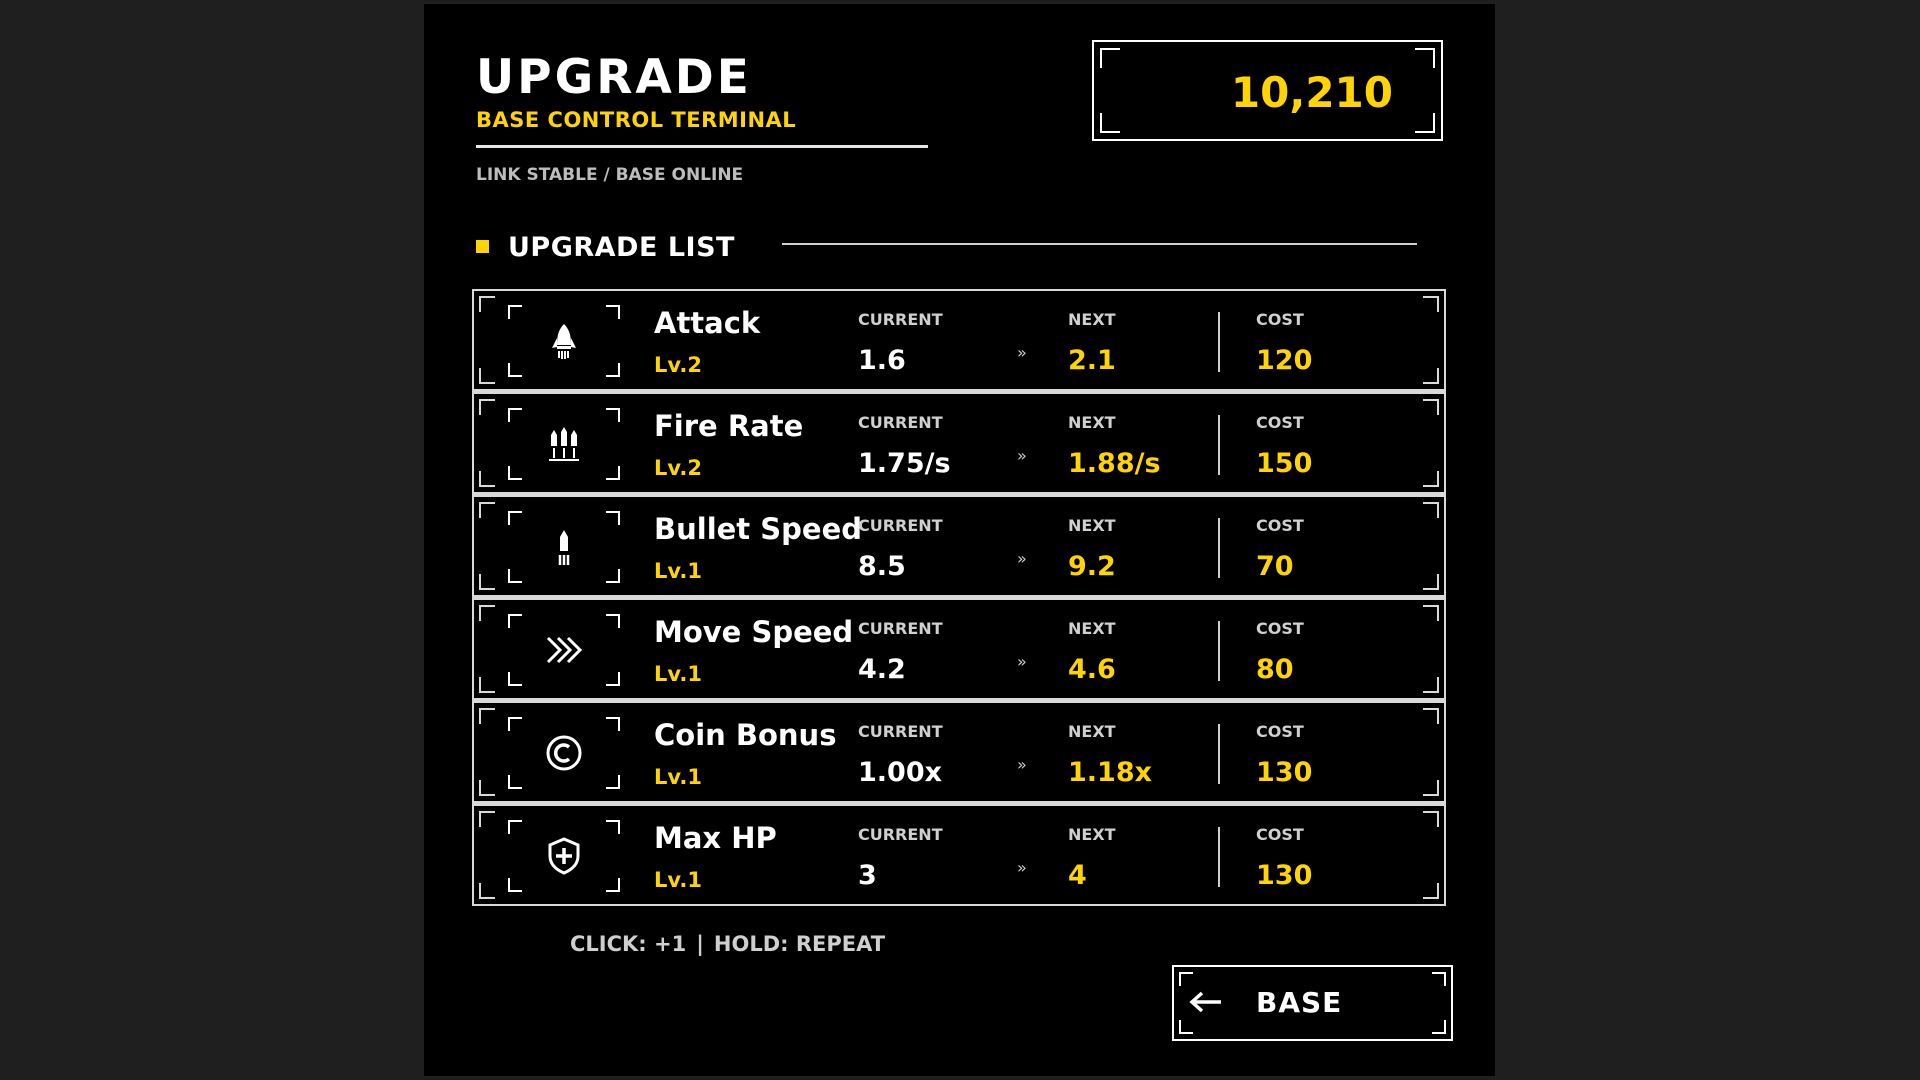 This screenshot has height=1080, width=1920. I want to click on coin-balance: 10,210, so click(1311, 92).